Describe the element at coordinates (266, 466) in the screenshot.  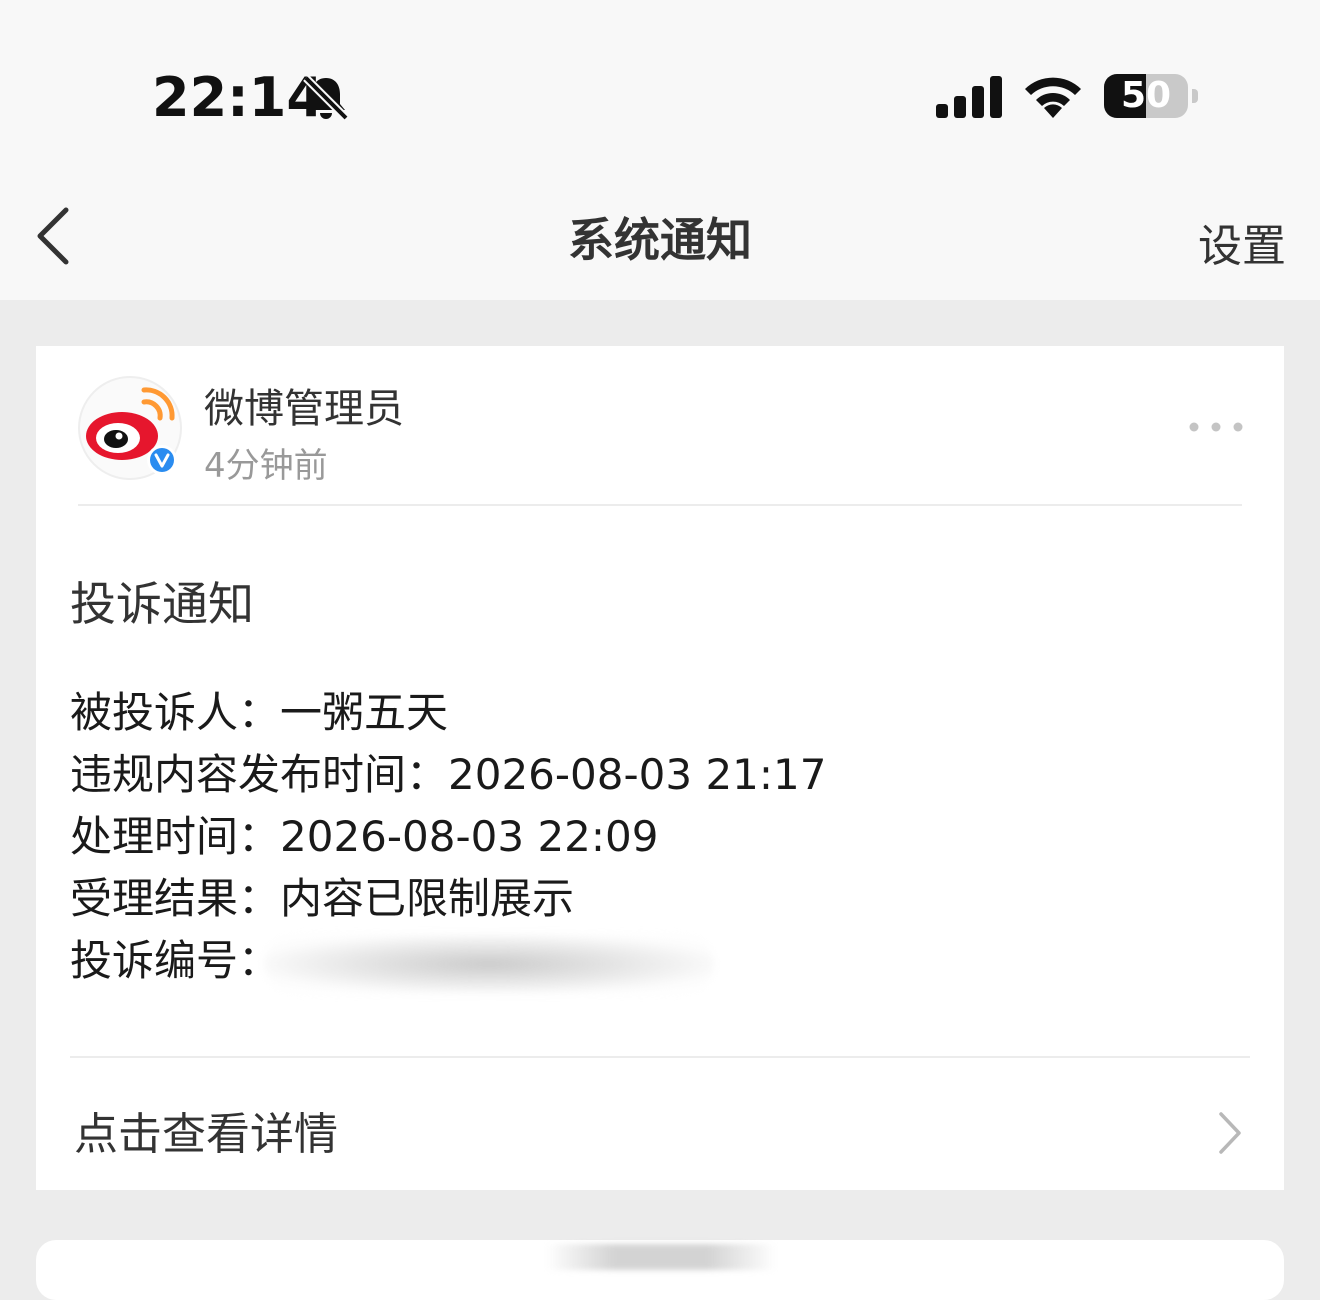
I see `sender-timestamp: 4分钟前` at that location.